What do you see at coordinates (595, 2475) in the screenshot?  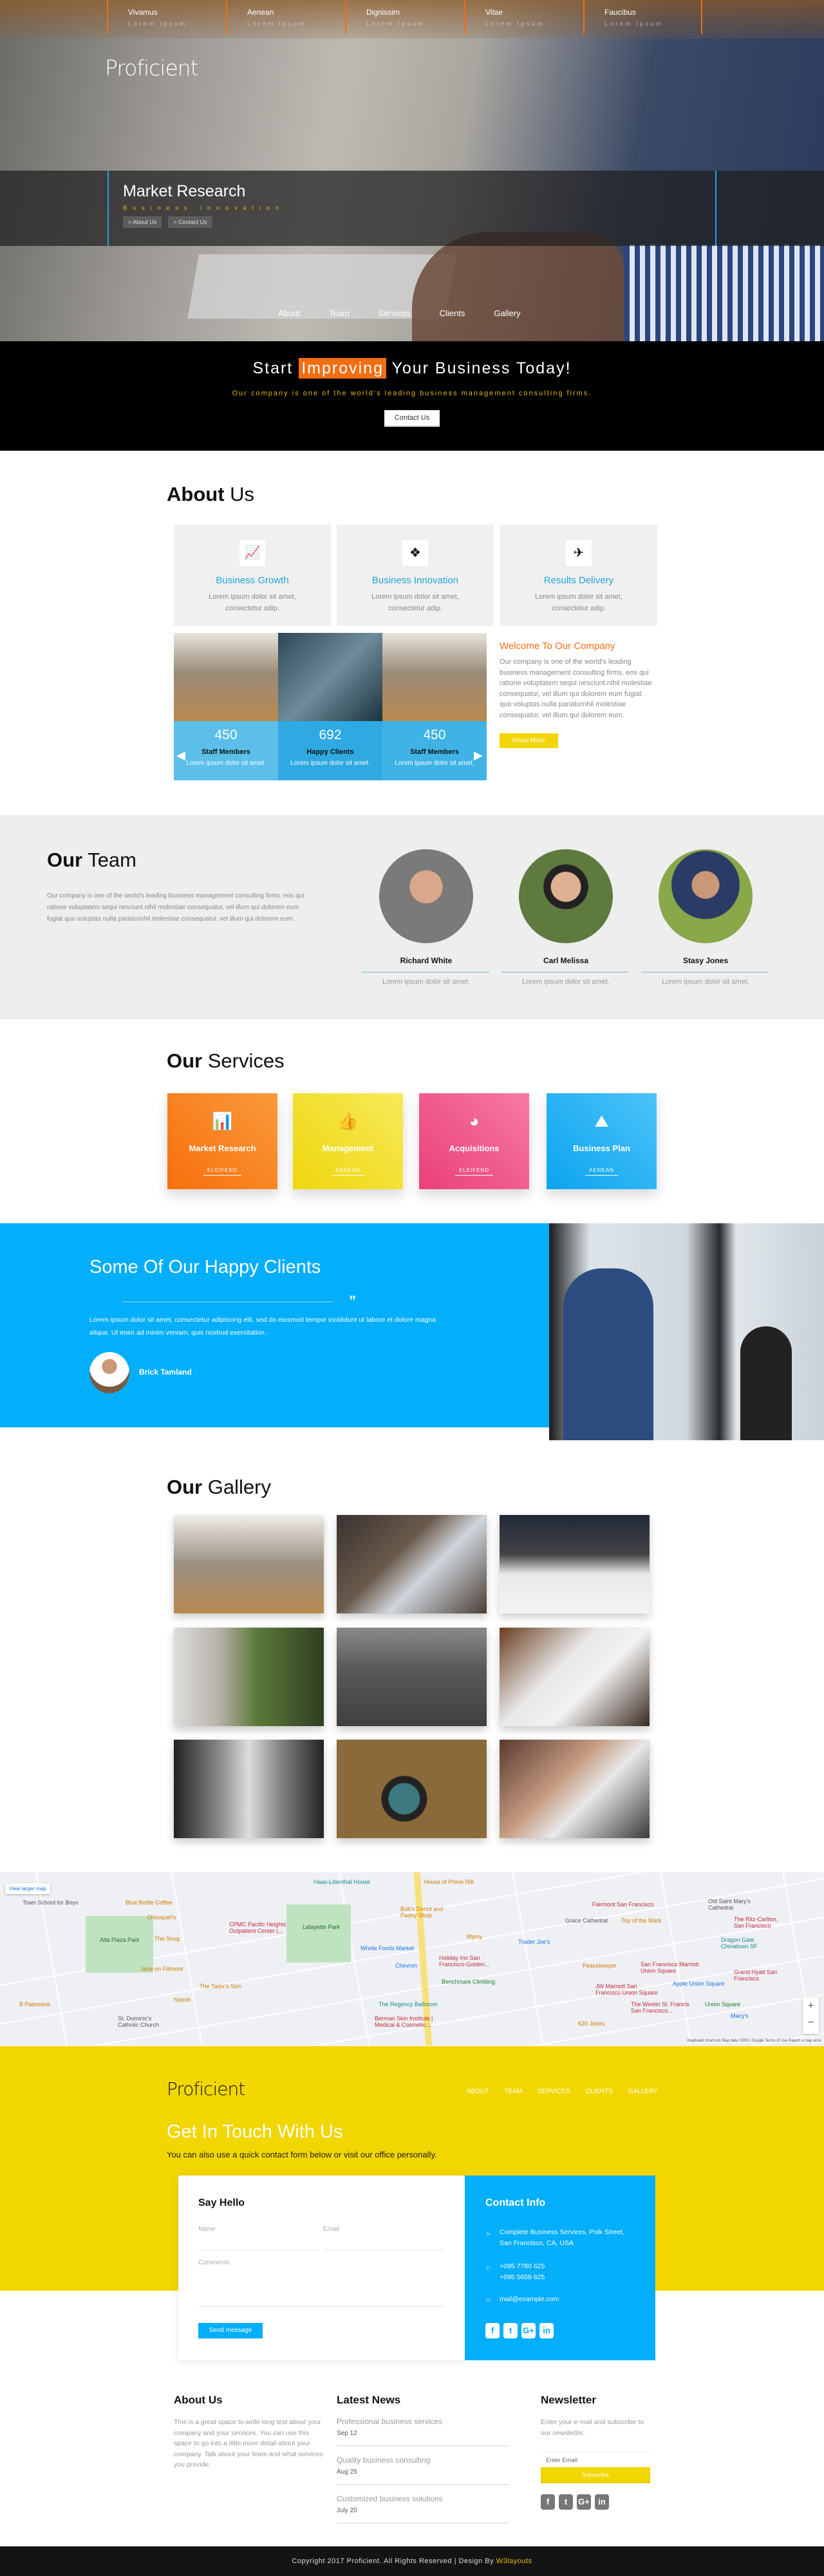 I see `subscribe-button: Subscribe` at bounding box center [595, 2475].